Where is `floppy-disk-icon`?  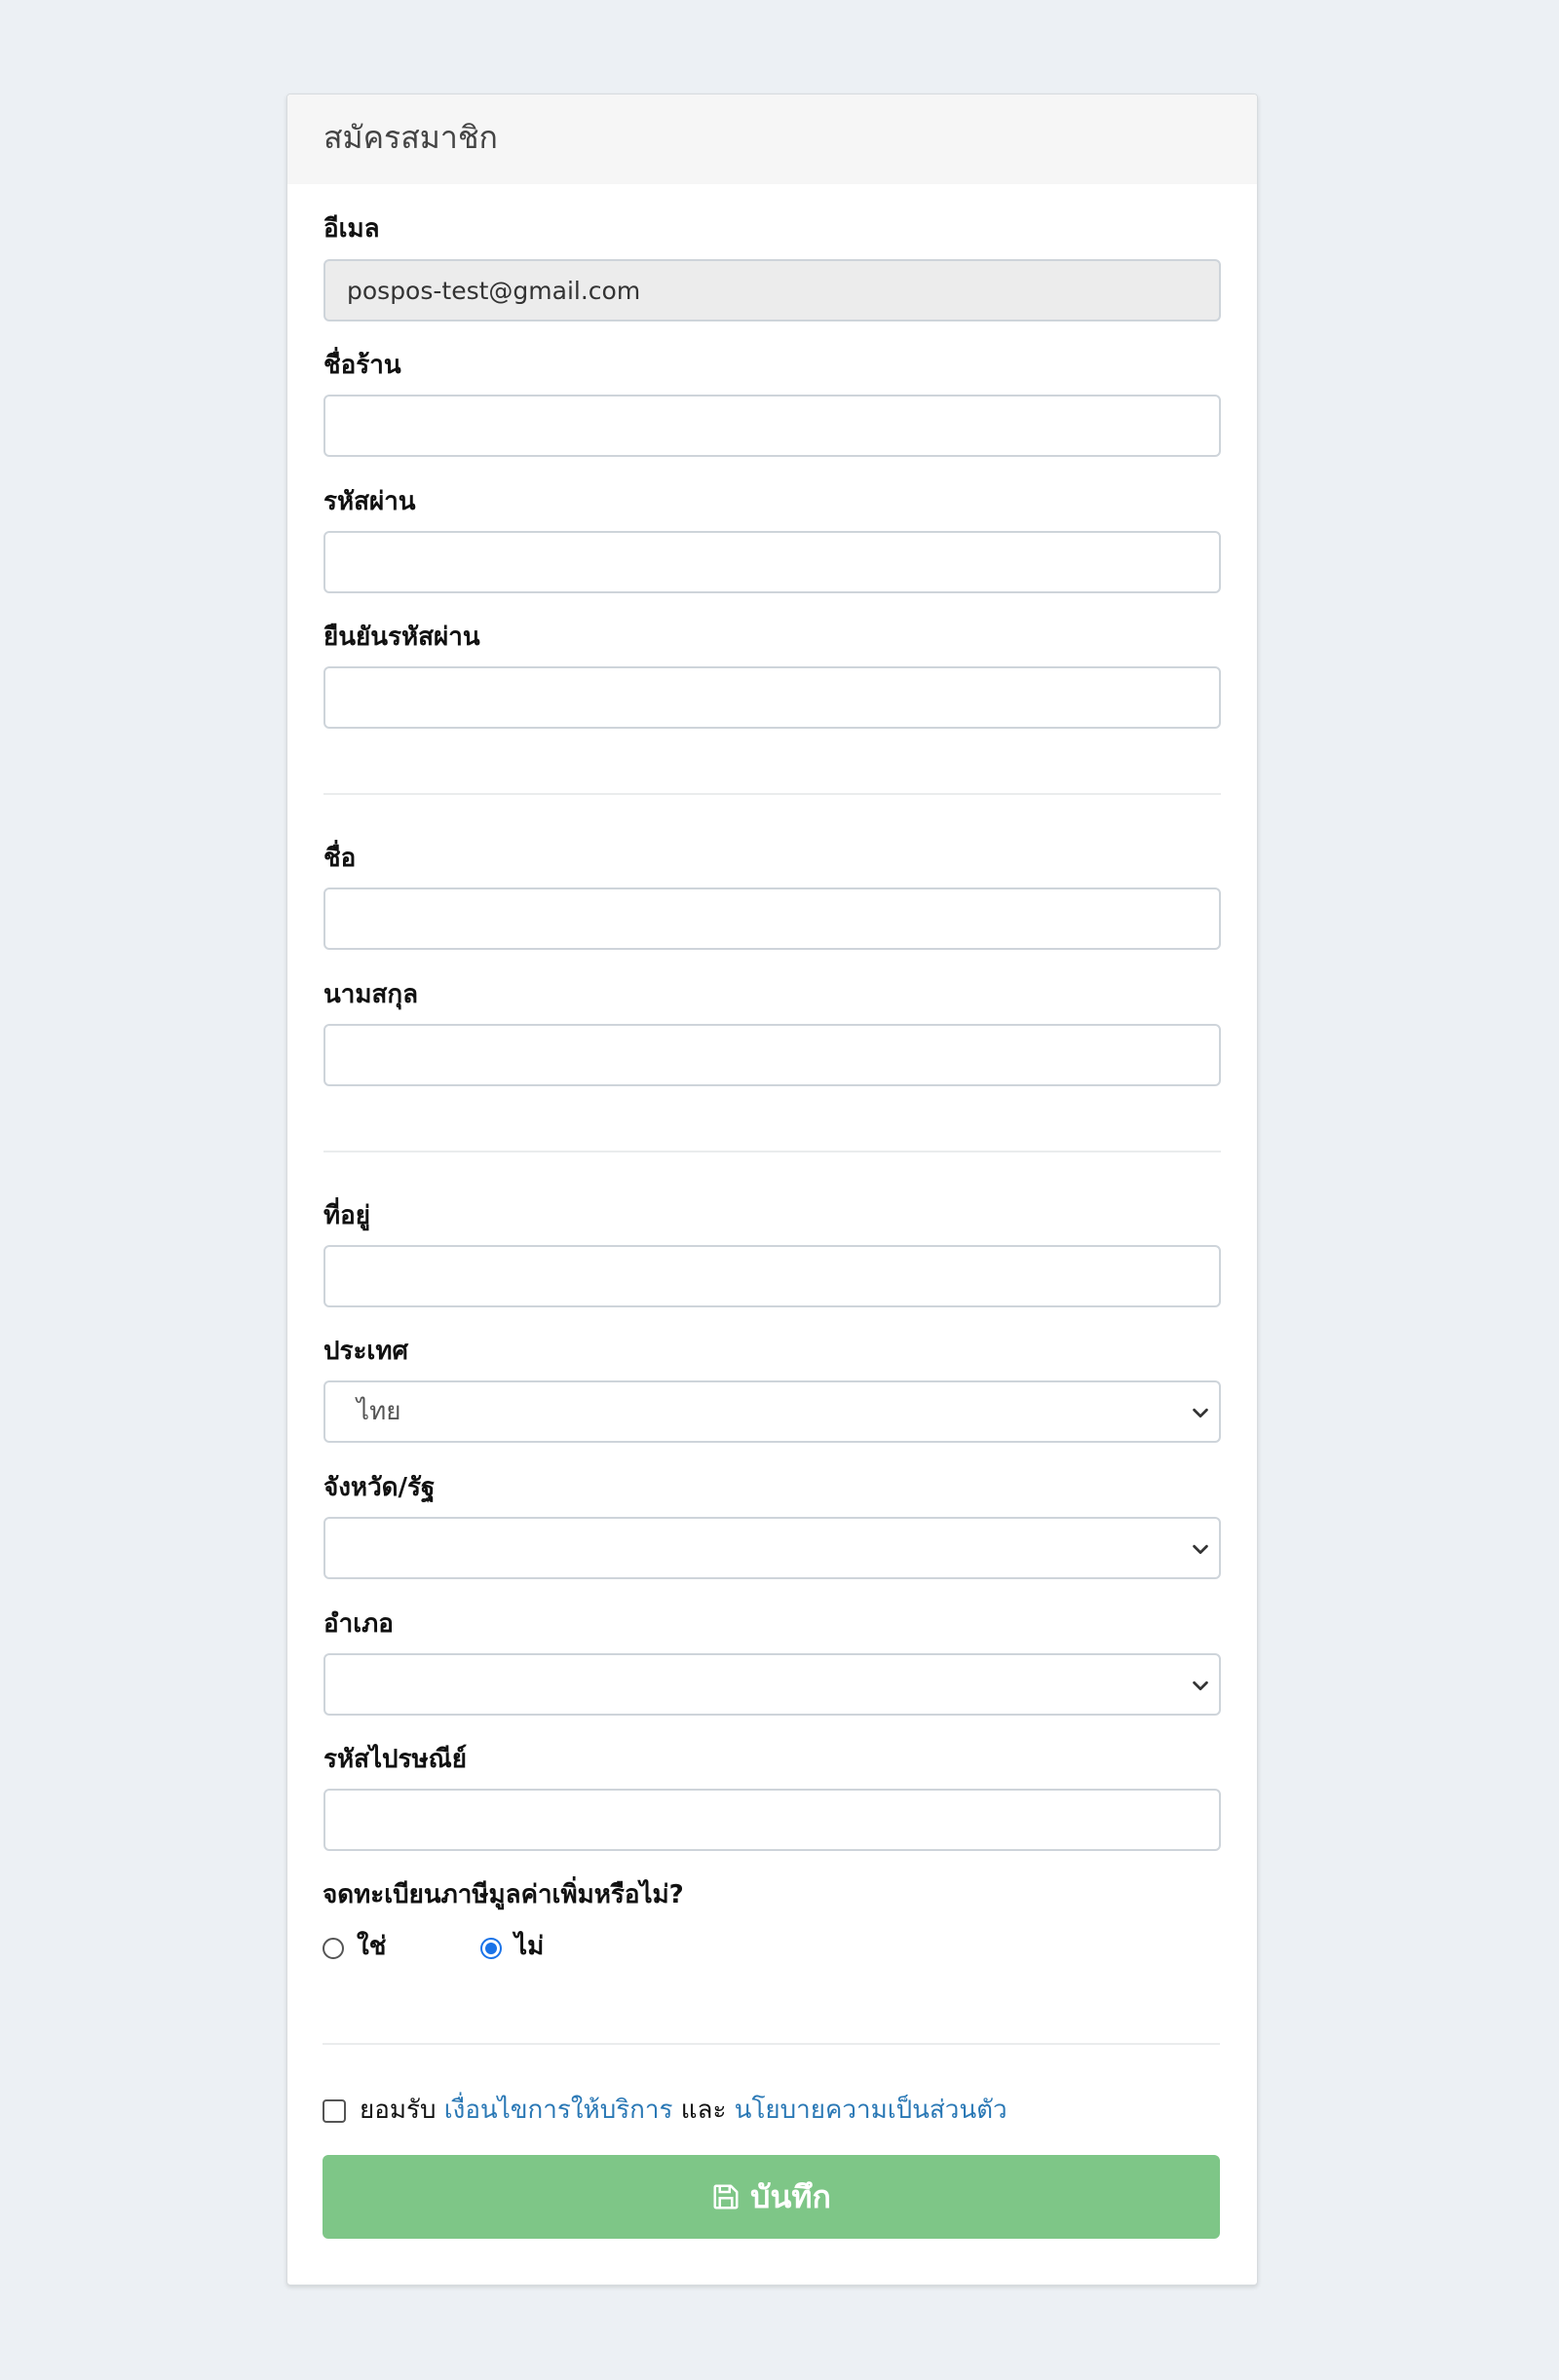 floppy-disk-icon is located at coordinates (726, 2197).